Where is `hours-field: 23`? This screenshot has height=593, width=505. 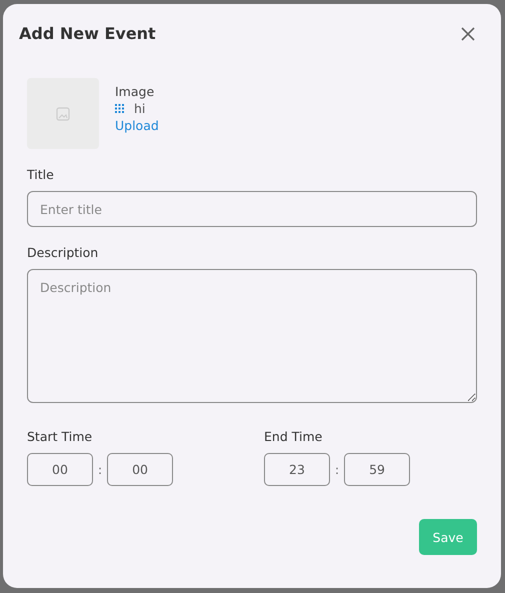 hours-field: 23 is located at coordinates (297, 469).